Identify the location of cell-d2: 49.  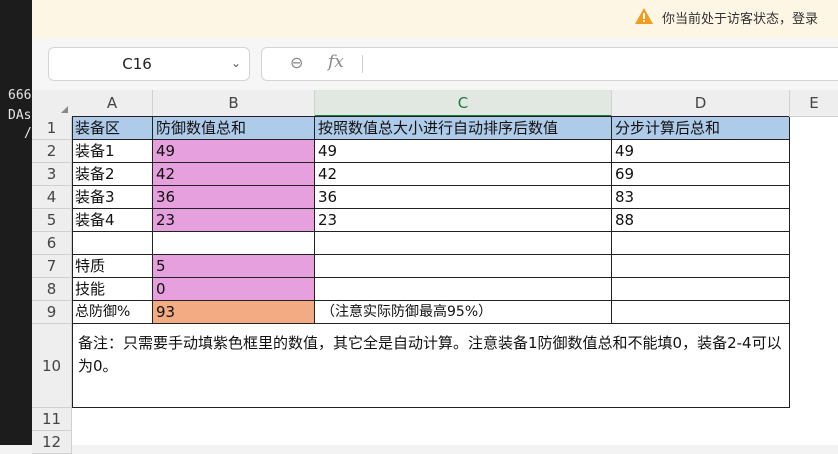
(701, 151).